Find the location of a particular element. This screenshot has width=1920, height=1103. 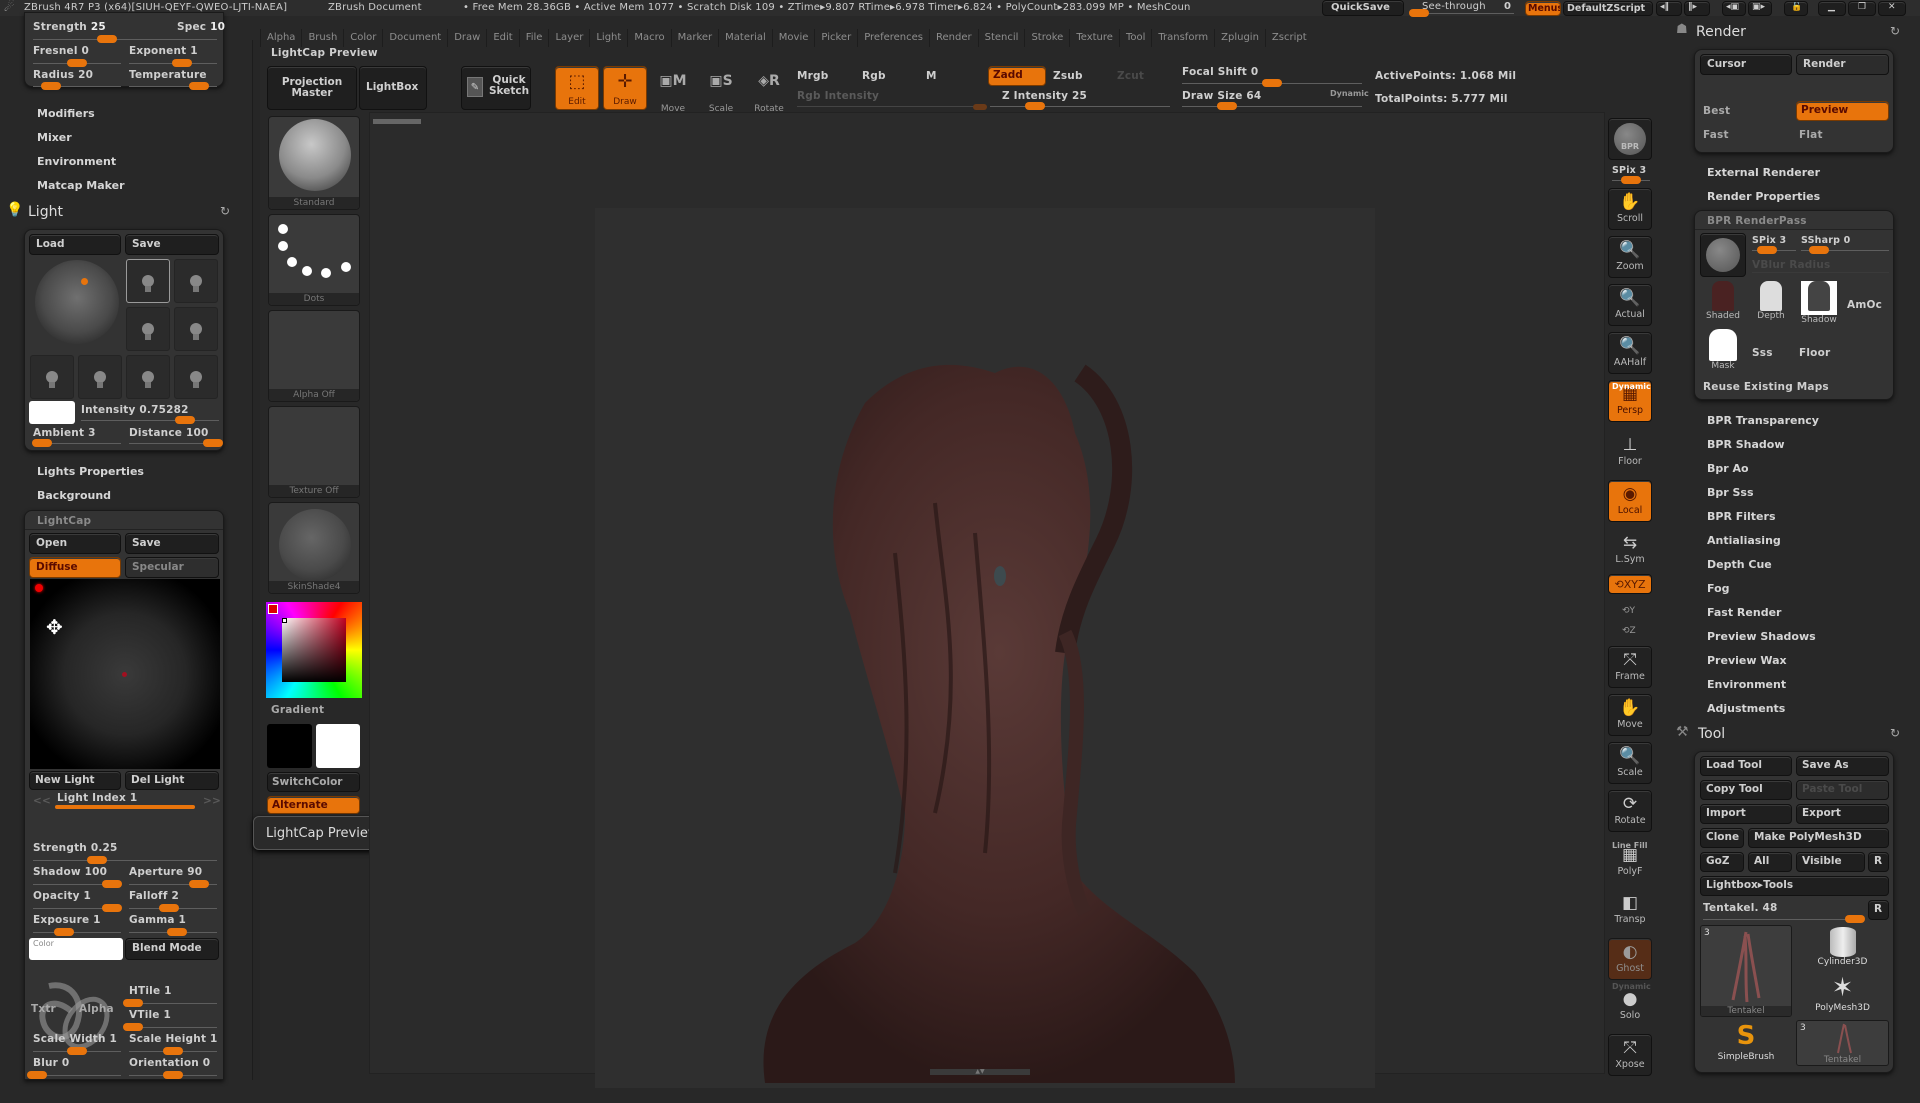

light-palette-title: Light is located at coordinates (45, 212).